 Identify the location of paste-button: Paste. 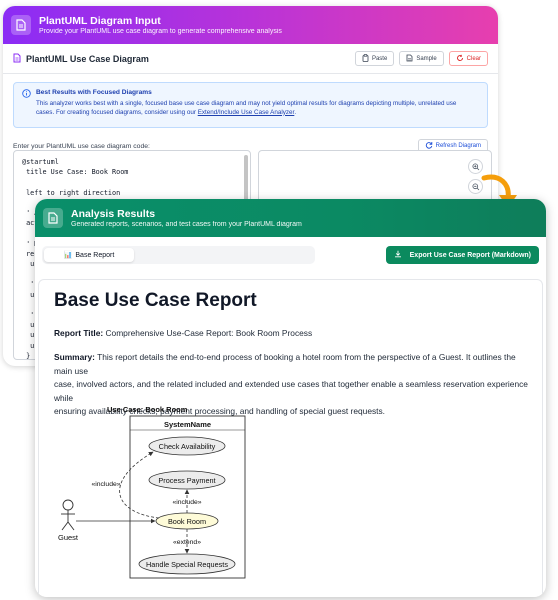
(374, 58).